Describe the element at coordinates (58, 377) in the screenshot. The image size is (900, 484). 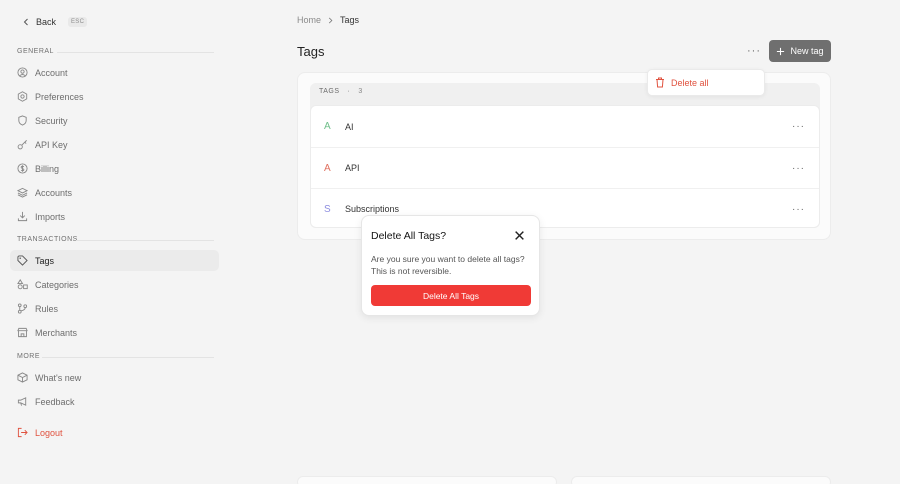
I see `sidebar-item-label: What's new` at that location.